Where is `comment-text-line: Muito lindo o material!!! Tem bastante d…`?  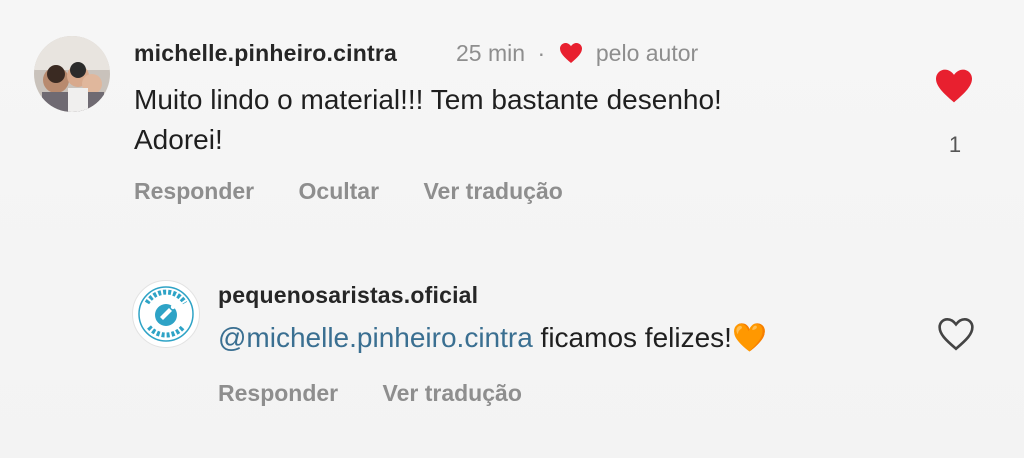
comment-text-line: Muito lindo o material!!! Tem bastante d… is located at coordinates (428, 99).